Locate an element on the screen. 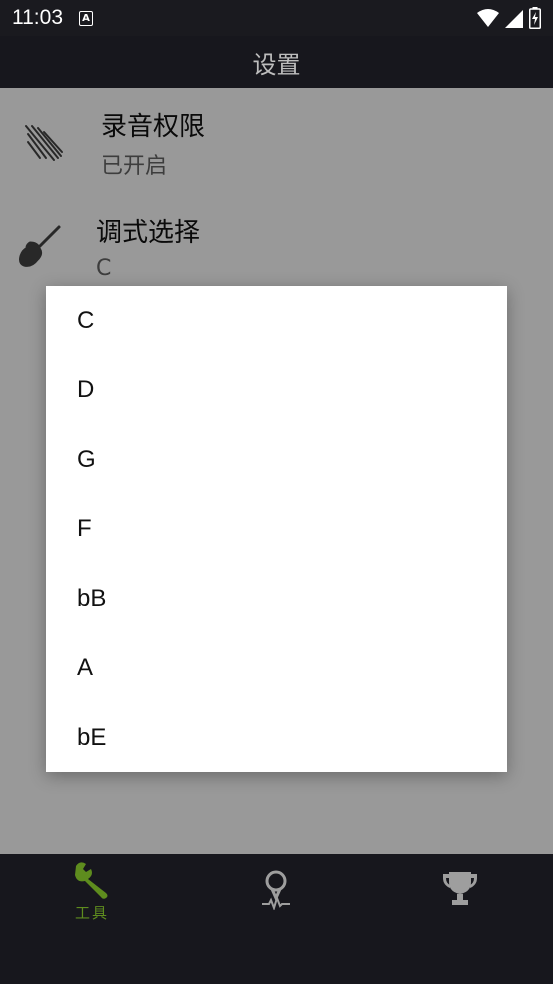  nav-tab-tools: 工具 is located at coordinates (92, 894).